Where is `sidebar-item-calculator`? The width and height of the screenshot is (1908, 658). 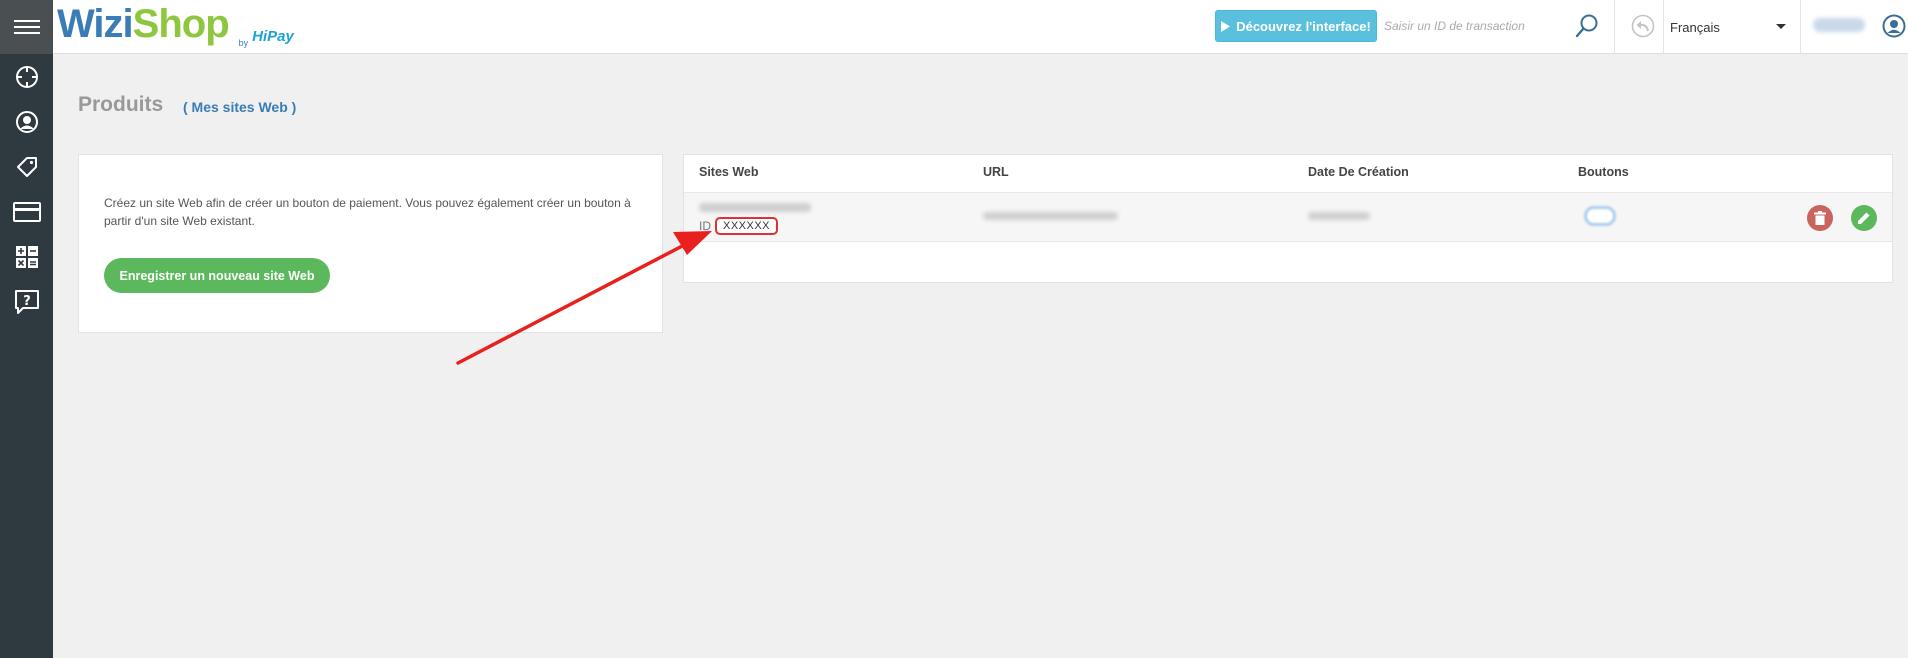 sidebar-item-calculator is located at coordinates (26, 256).